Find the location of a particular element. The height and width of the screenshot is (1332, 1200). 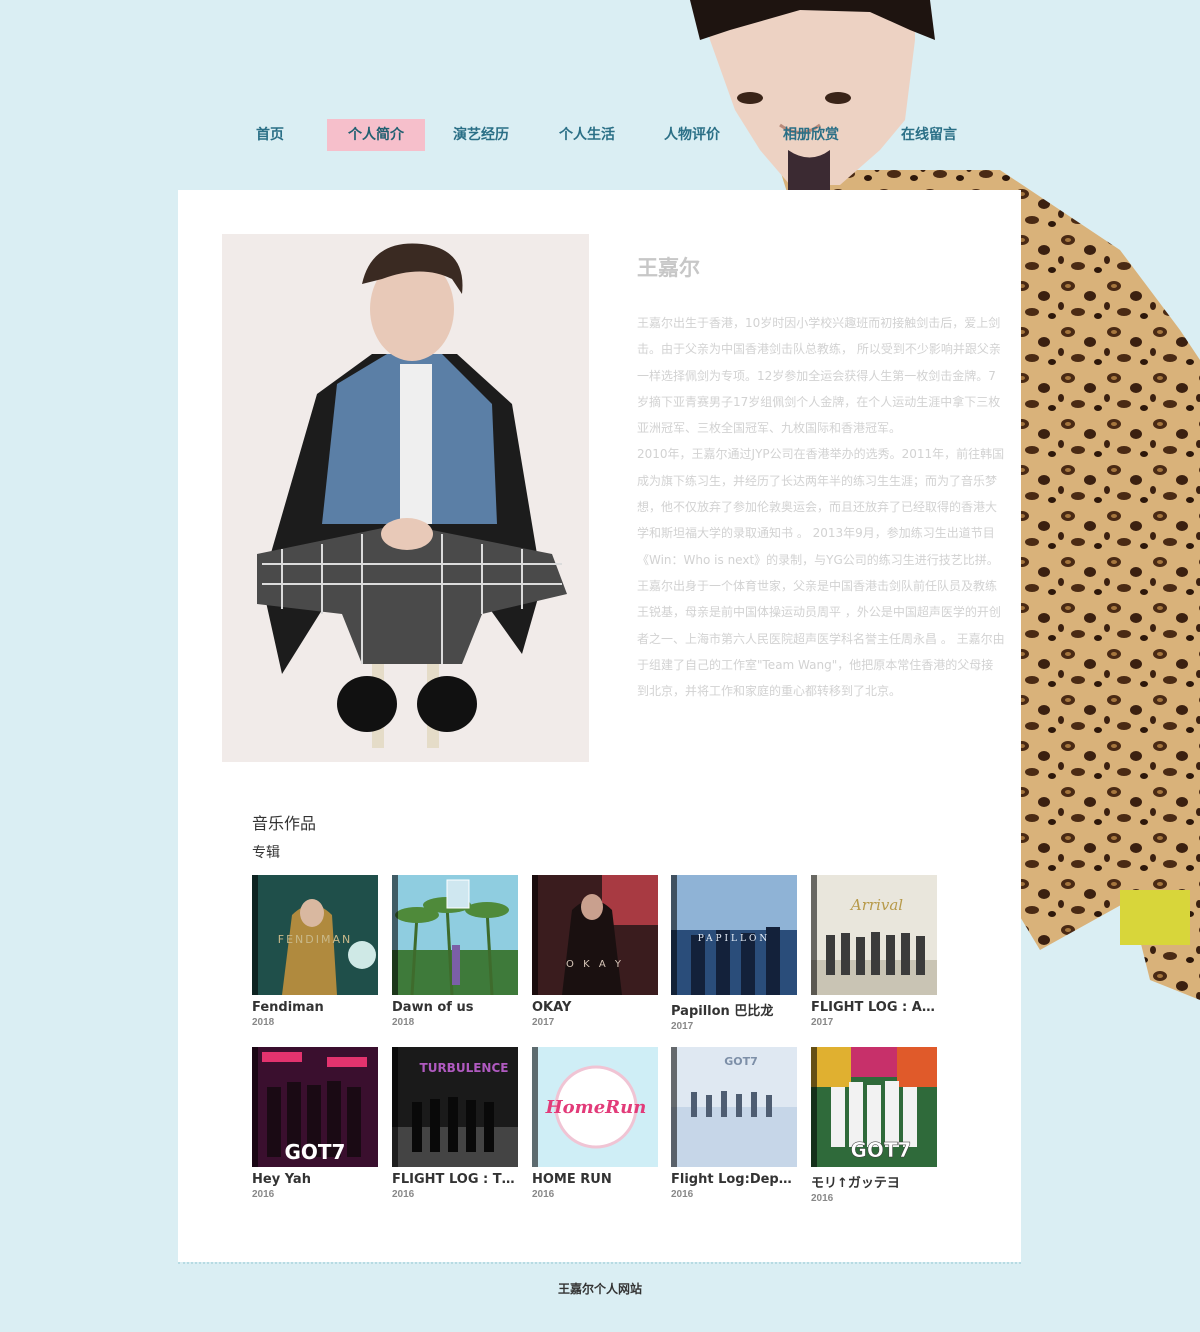

album-card: HomeRun HOME RUN 2016 is located at coordinates (595, 1123).